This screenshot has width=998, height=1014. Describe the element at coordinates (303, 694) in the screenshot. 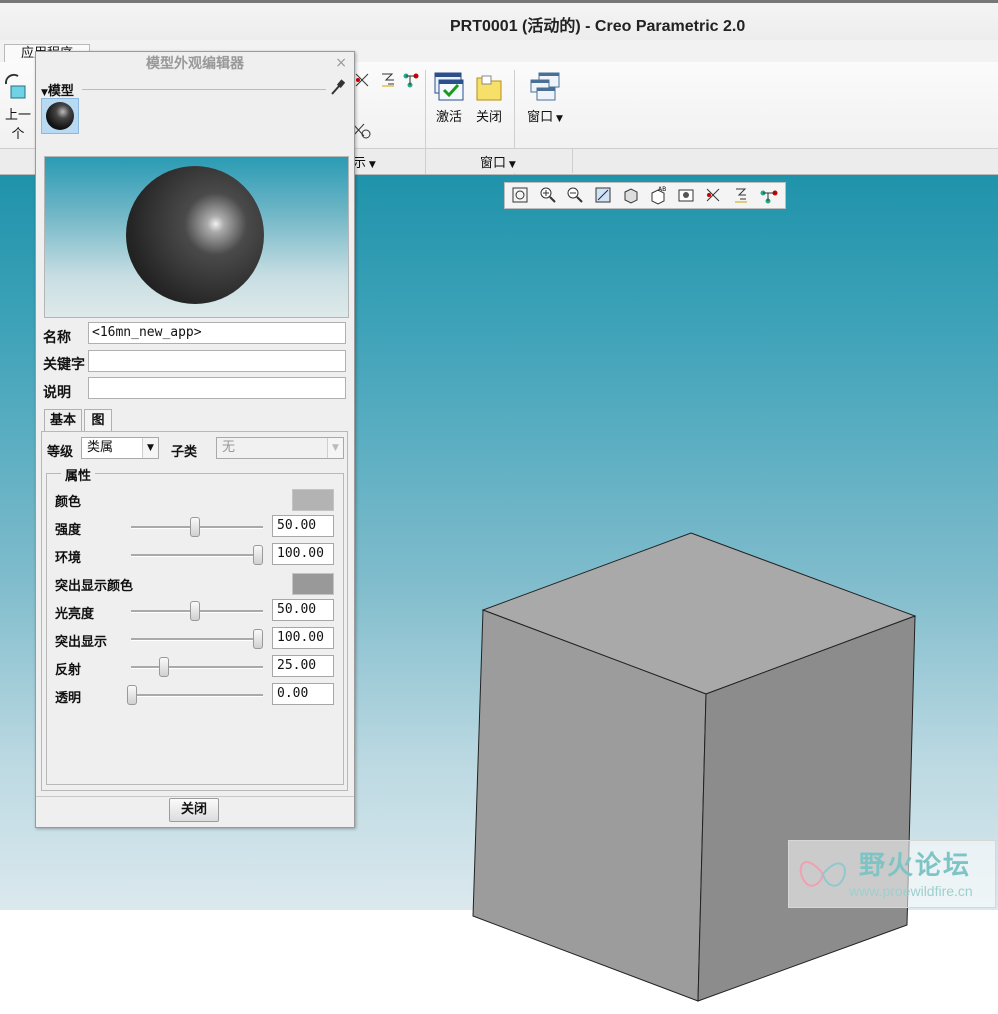

I see `transparency-input: 0.00` at that location.